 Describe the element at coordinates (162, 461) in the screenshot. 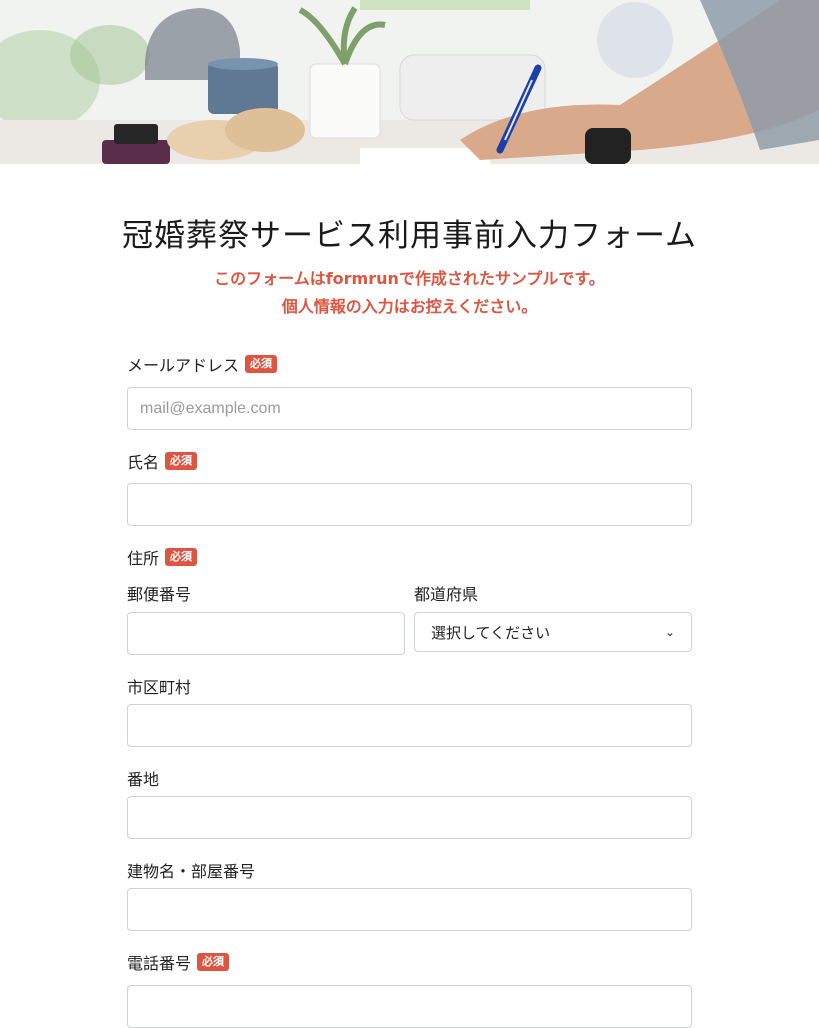

I see `name-label: 氏名 必須` at that location.